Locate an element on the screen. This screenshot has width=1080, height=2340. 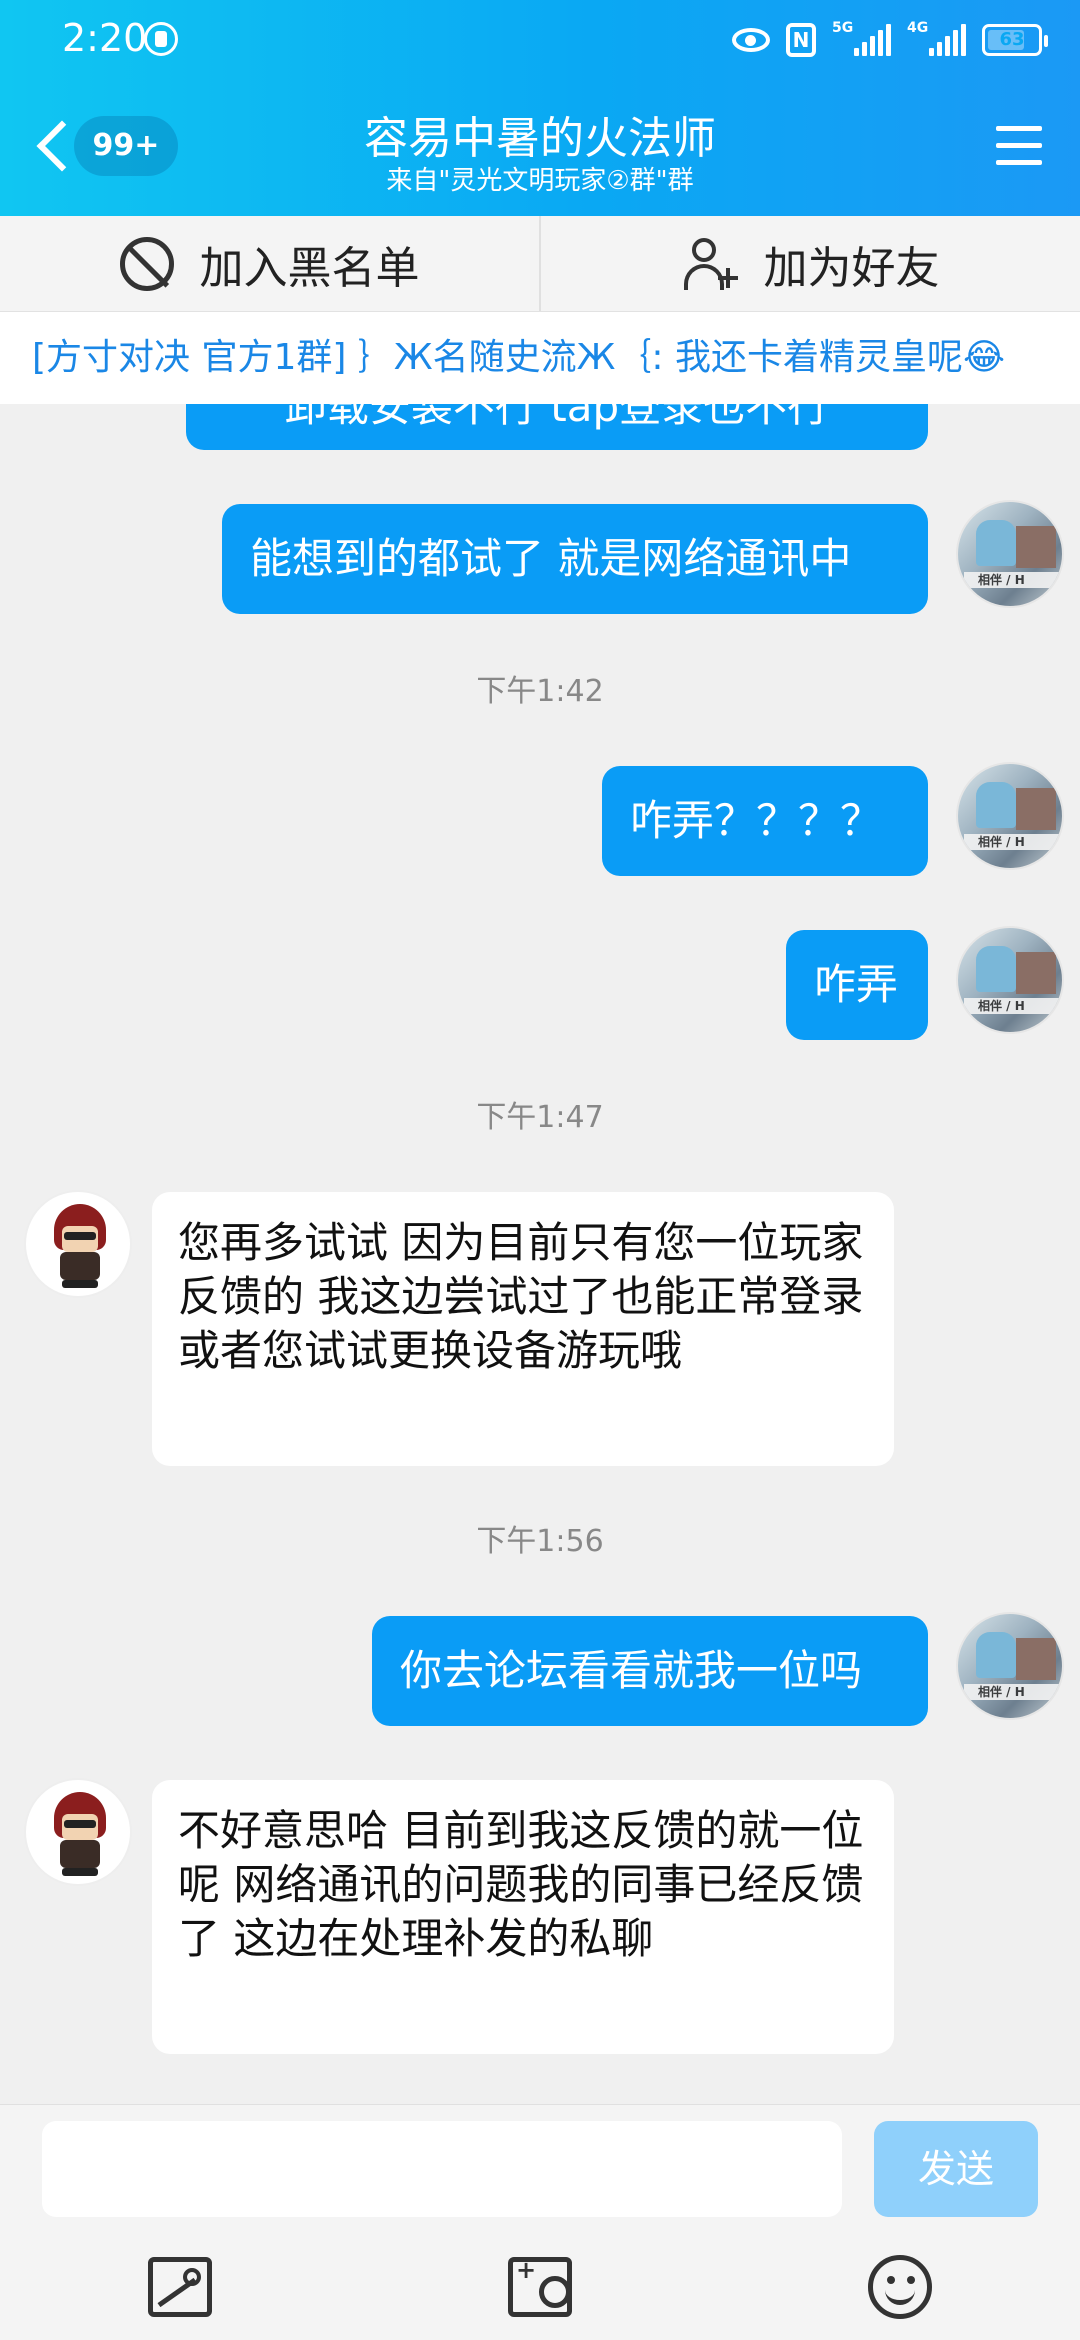
block-icon is located at coordinates (146, 263).